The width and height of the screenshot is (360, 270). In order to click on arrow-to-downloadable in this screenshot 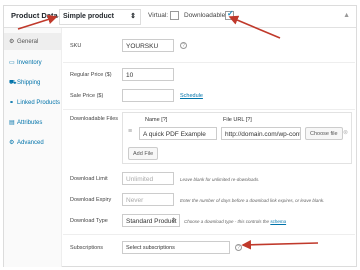, I will do `click(254, 27)`.